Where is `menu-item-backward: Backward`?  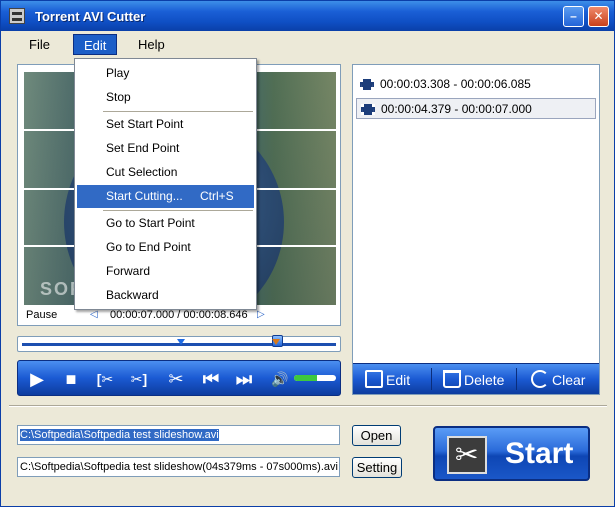 menu-item-backward: Backward is located at coordinates (165, 295).